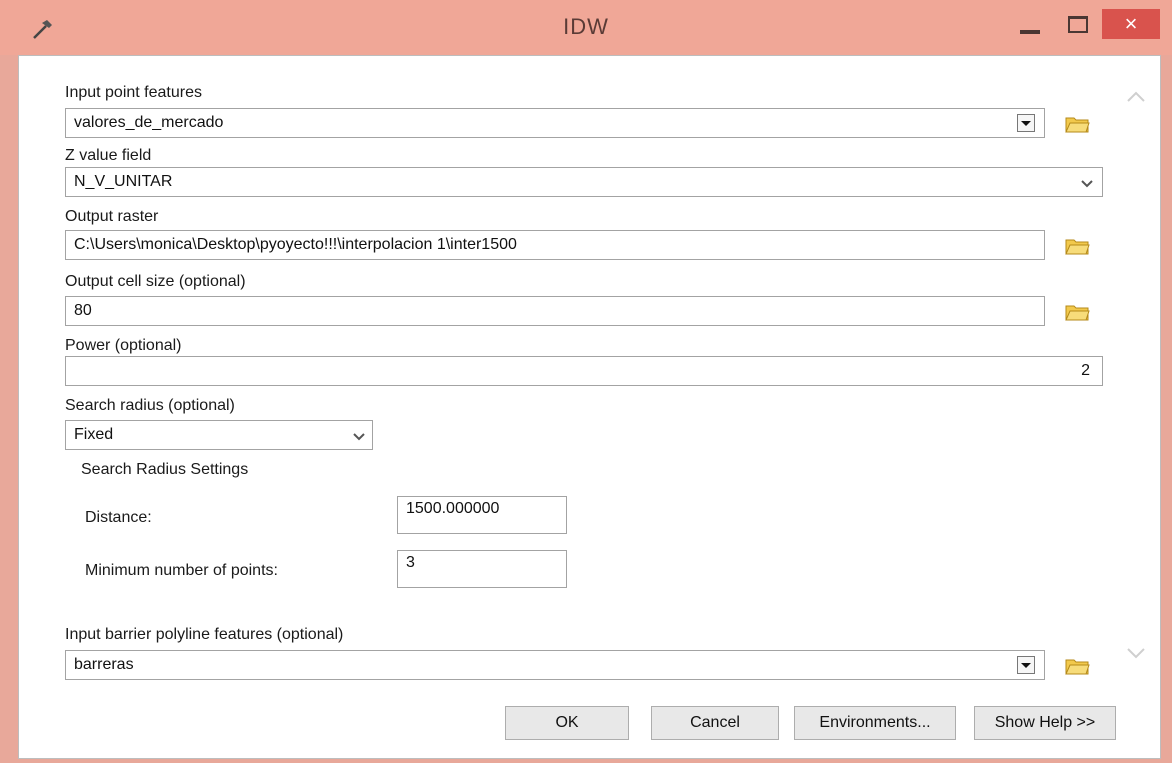 This screenshot has width=1172, height=763. What do you see at coordinates (482, 569) in the screenshot?
I see `minimum-points-field: 3` at bounding box center [482, 569].